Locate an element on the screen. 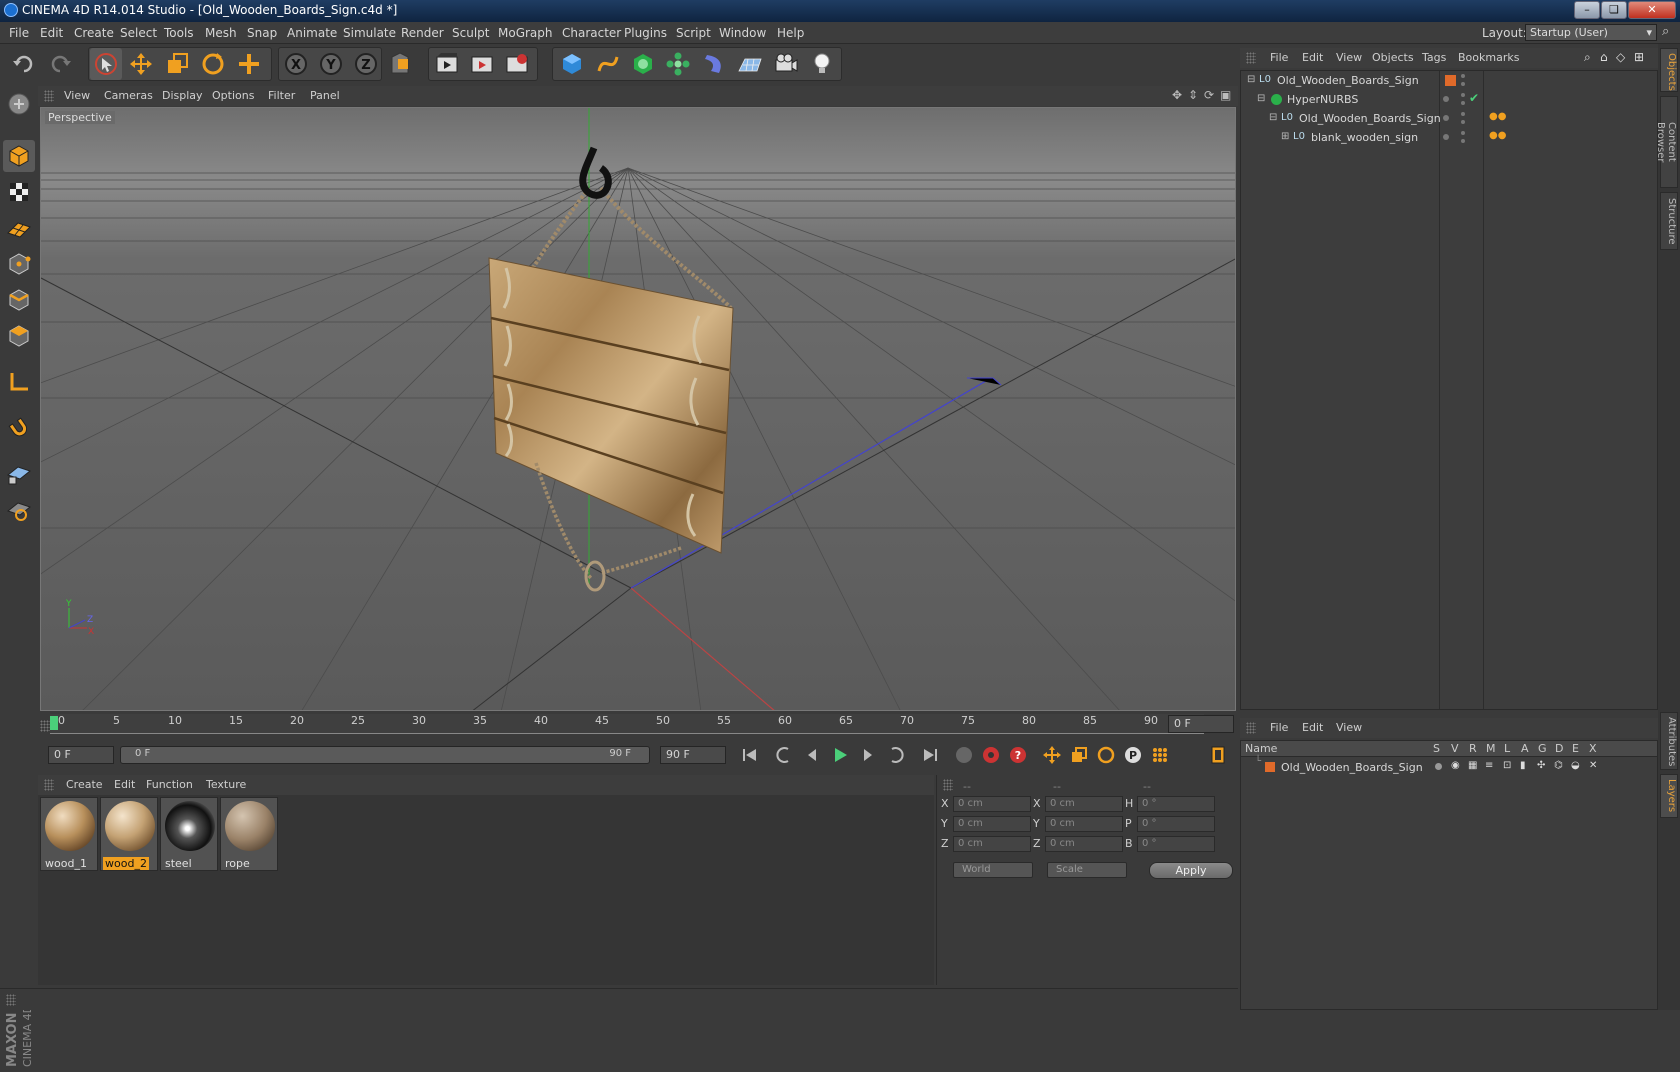  viewport-zoom-icon: ⇕ is located at coordinates (1193, 95).